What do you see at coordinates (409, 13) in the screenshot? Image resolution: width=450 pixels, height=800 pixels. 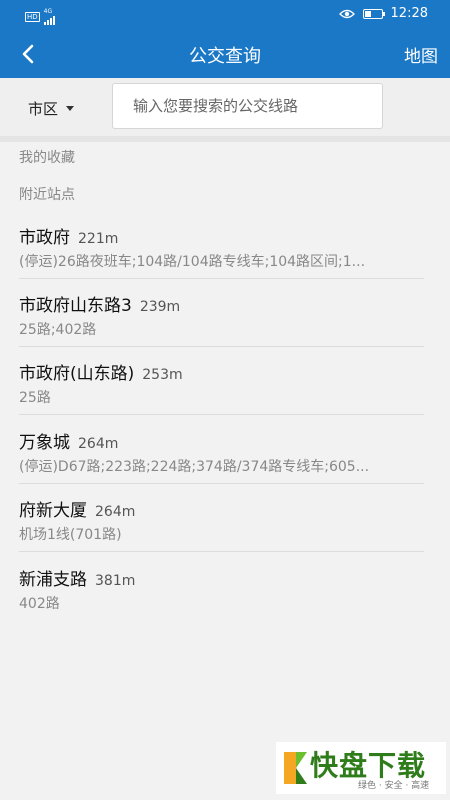 I see `clock-time: 12:28` at bounding box center [409, 13].